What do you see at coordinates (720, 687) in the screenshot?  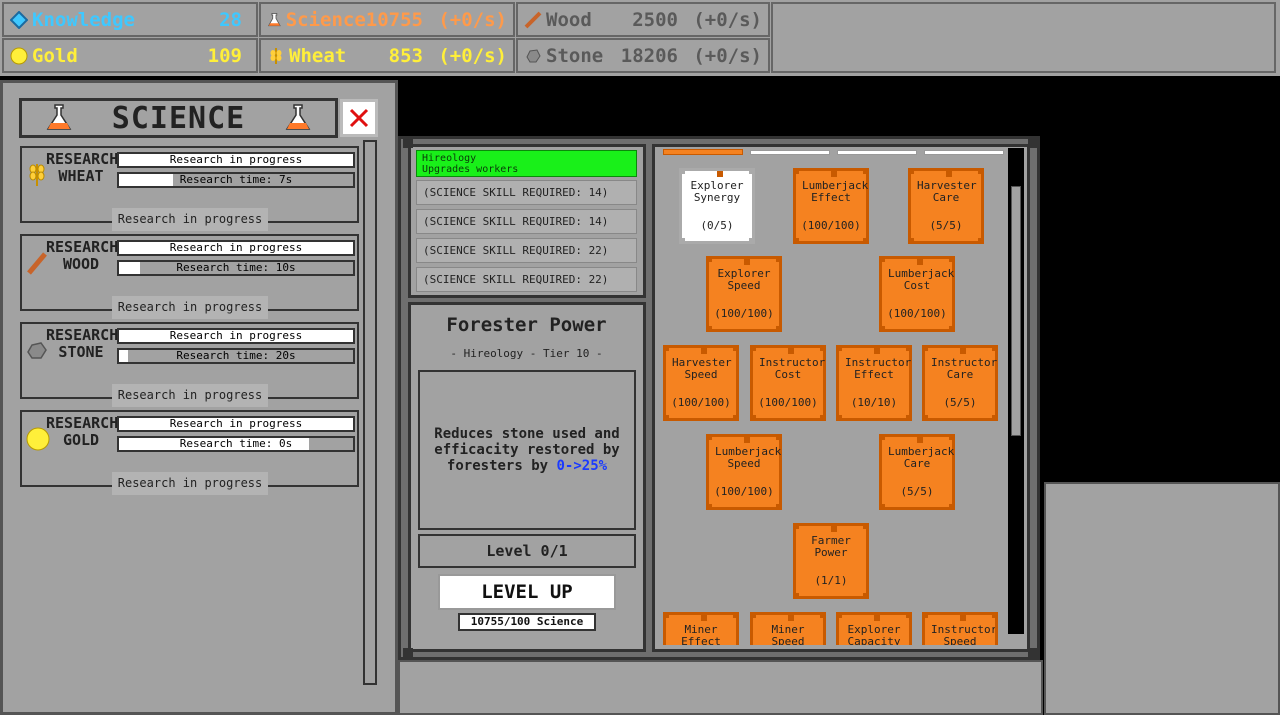 I see `bottom-panel` at bounding box center [720, 687].